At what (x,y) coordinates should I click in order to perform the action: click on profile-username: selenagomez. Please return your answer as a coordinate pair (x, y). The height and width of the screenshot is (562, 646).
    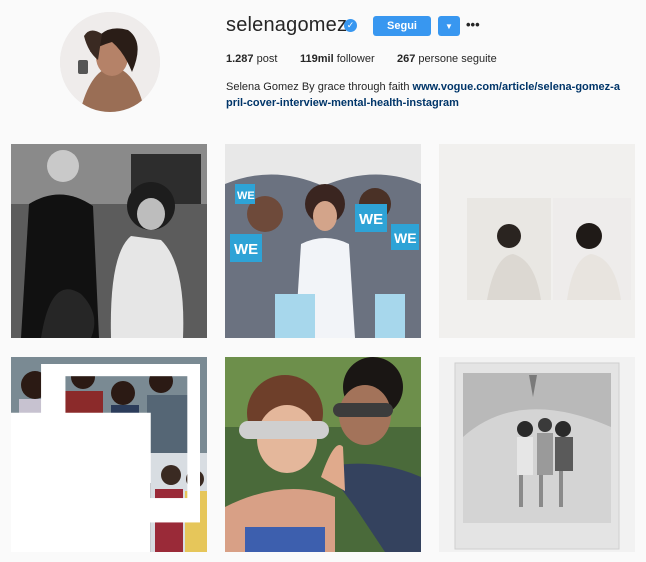
    Looking at the image, I should click on (287, 25).